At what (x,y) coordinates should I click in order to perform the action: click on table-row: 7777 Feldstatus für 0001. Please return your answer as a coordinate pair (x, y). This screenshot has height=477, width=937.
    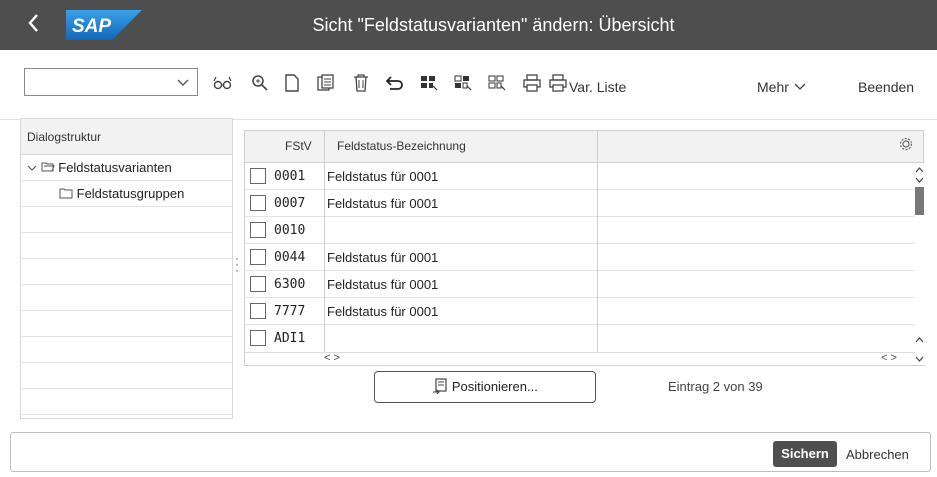
    Looking at the image, I should click on (580, 311).